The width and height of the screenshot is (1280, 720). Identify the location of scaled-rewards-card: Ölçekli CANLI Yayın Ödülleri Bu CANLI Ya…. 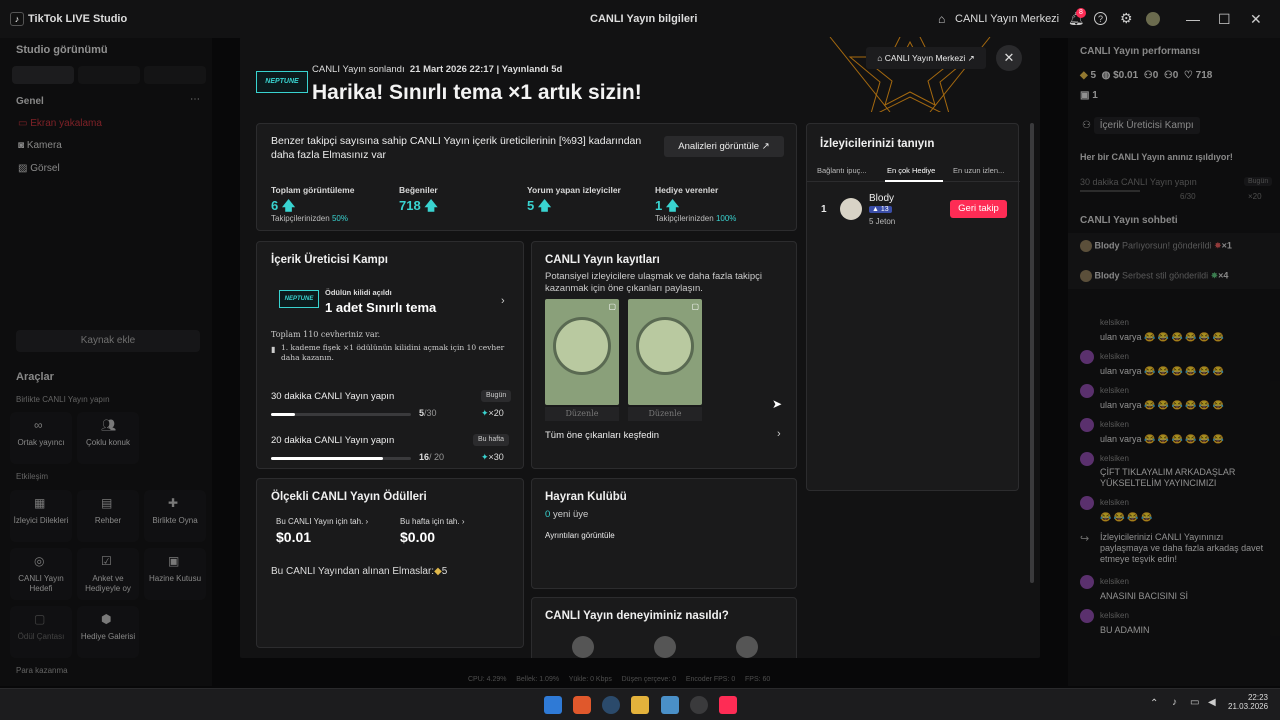
(390, 563).